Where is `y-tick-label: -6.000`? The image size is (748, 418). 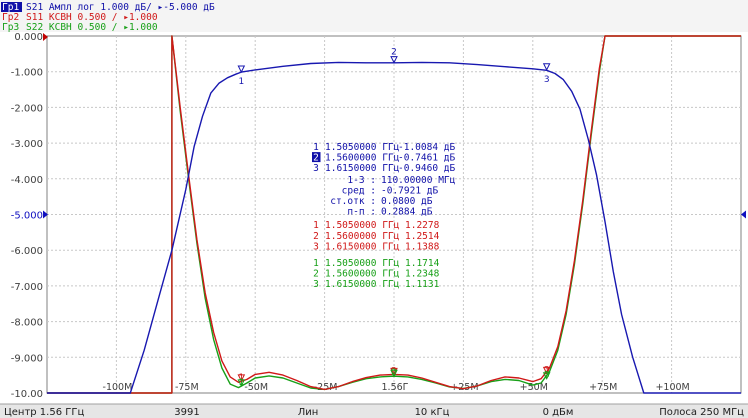 y-tick-label: -6.000 is located at coordinates (27, 251).